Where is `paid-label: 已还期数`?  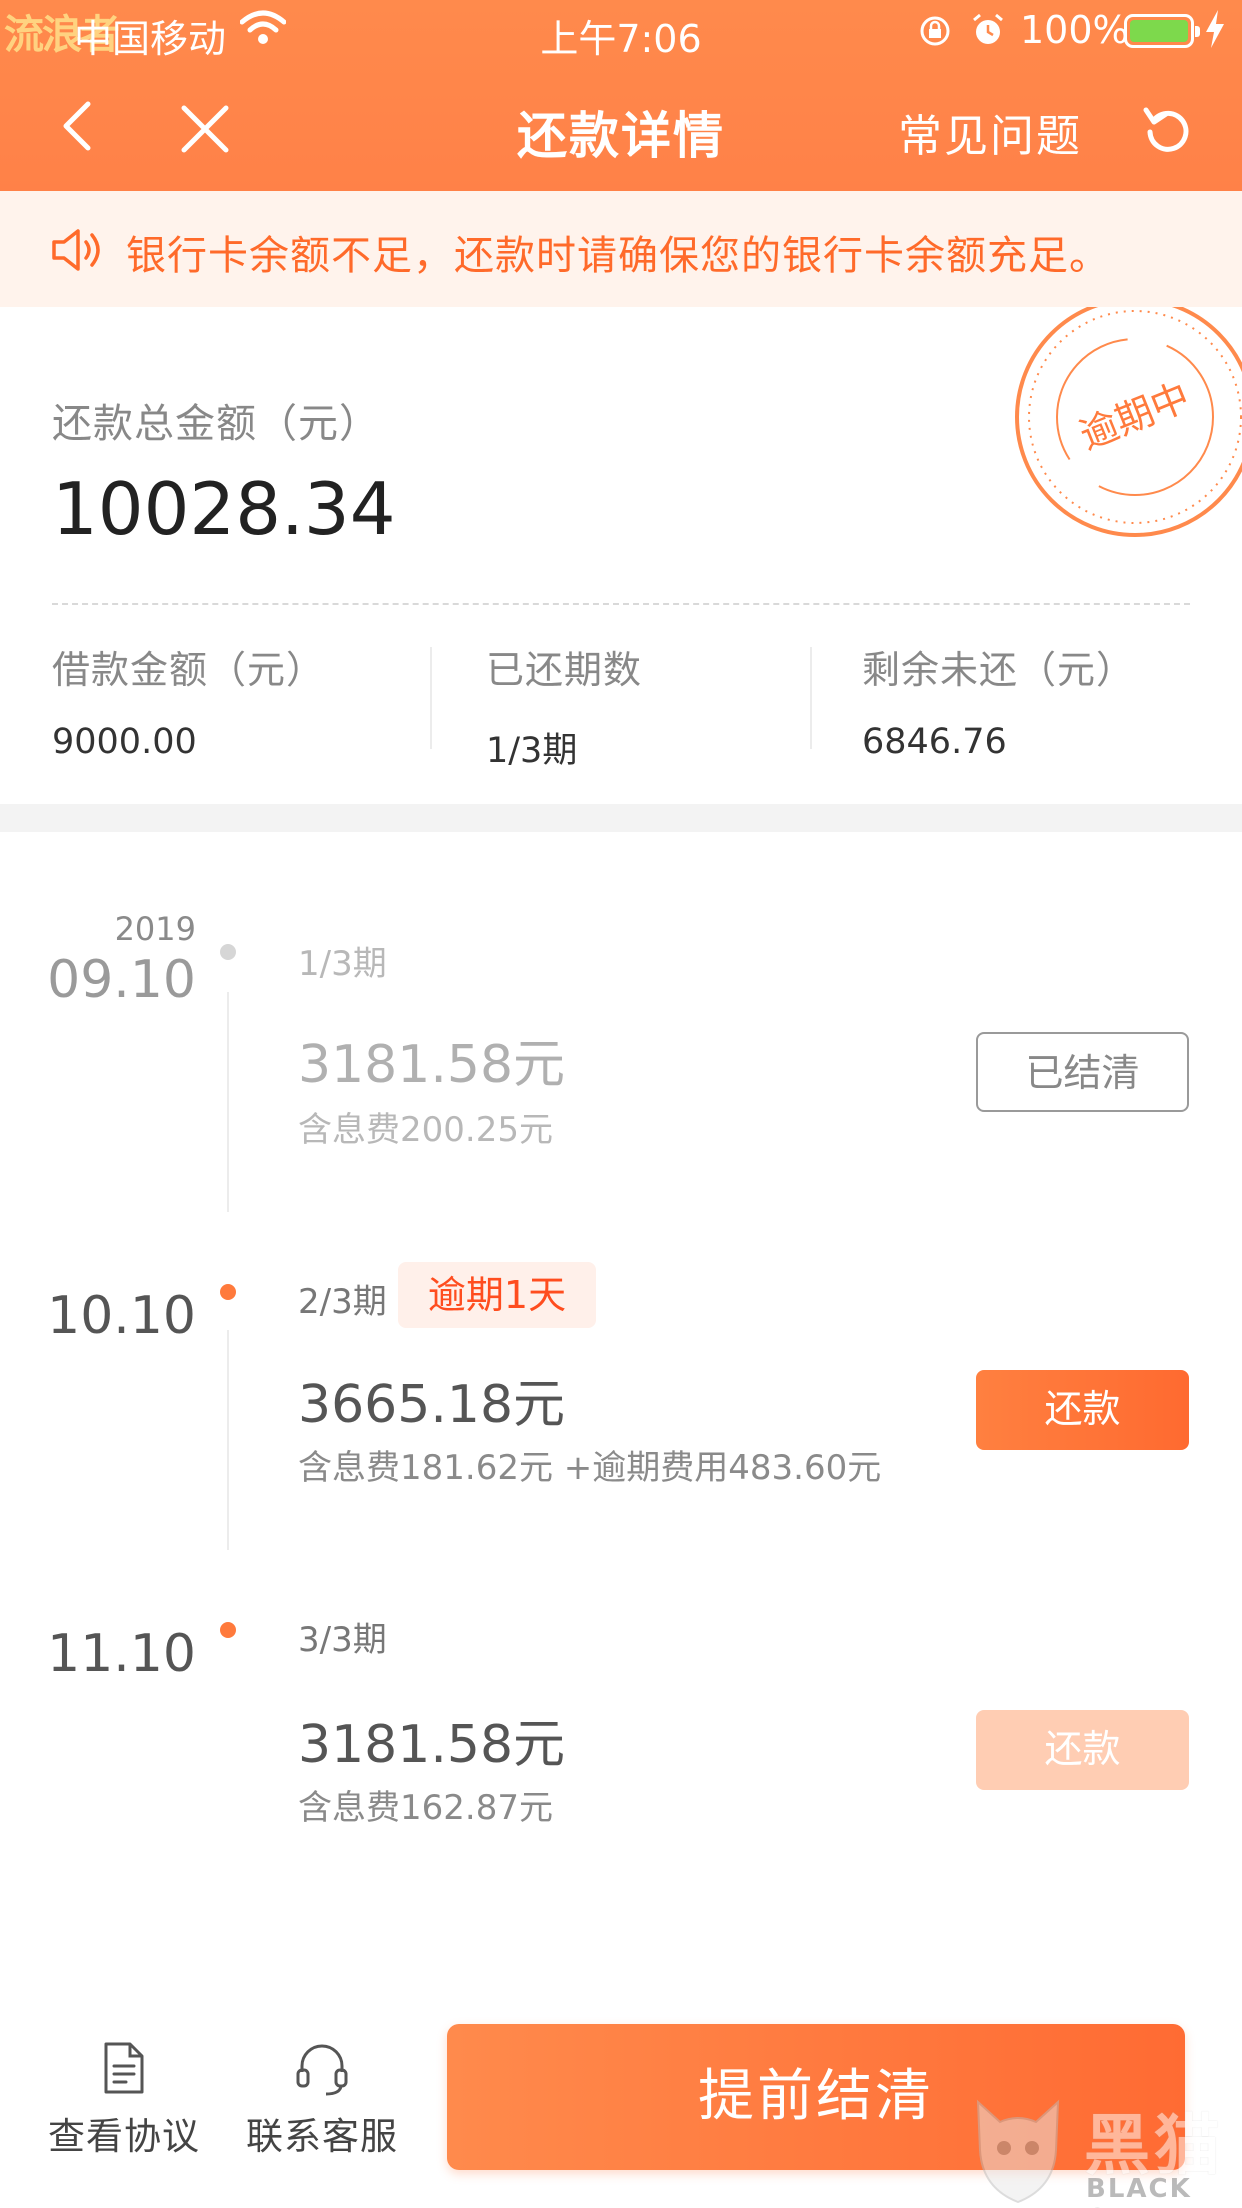 paid-label: 已还期数 is located at coordinates (564, 670).